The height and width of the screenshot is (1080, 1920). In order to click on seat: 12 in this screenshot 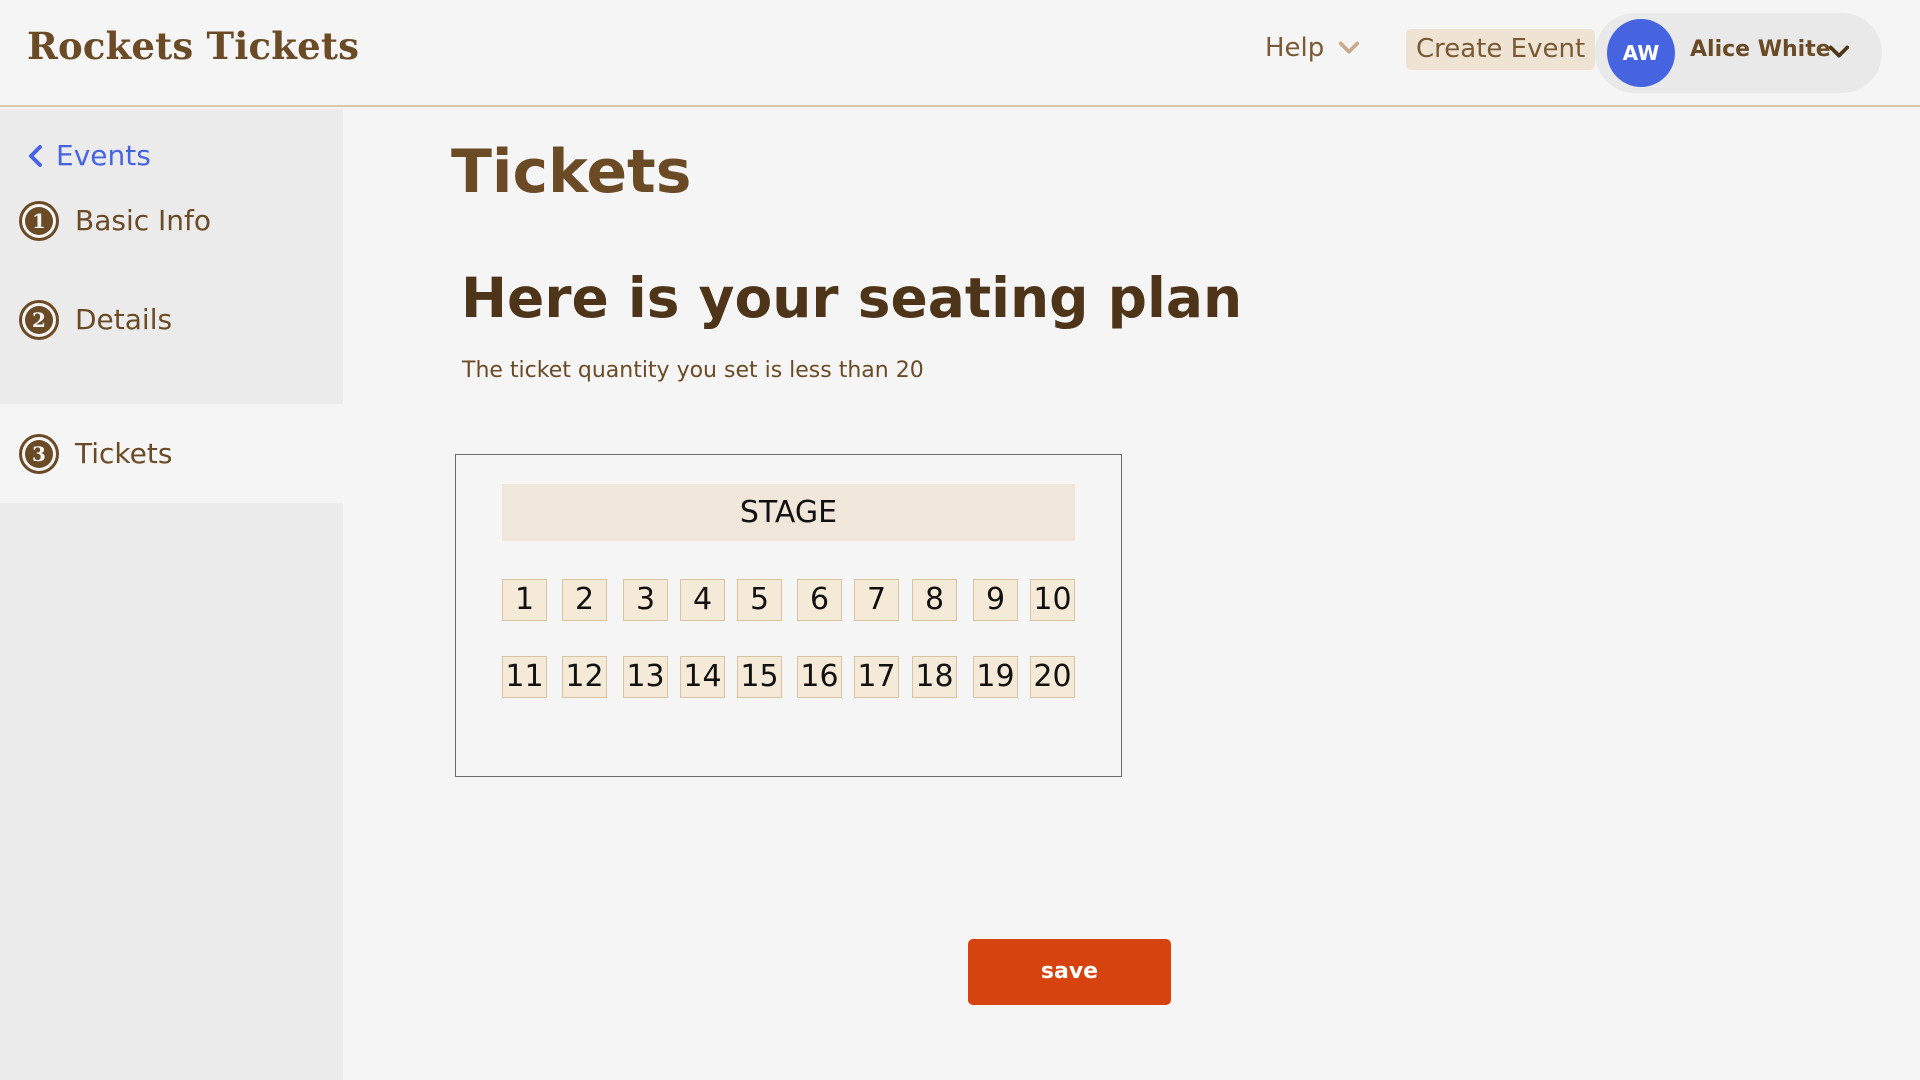, I will do `click(584, 677)`.